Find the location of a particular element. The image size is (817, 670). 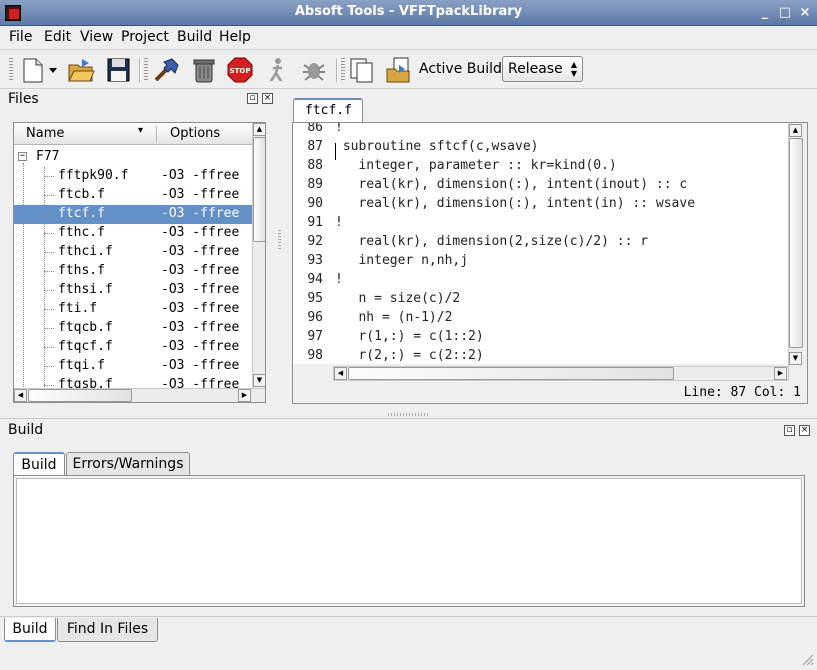

code-line: 92 real(kr), dimension(2,size(c)/2) :: r is located at coordinates (540, 243).